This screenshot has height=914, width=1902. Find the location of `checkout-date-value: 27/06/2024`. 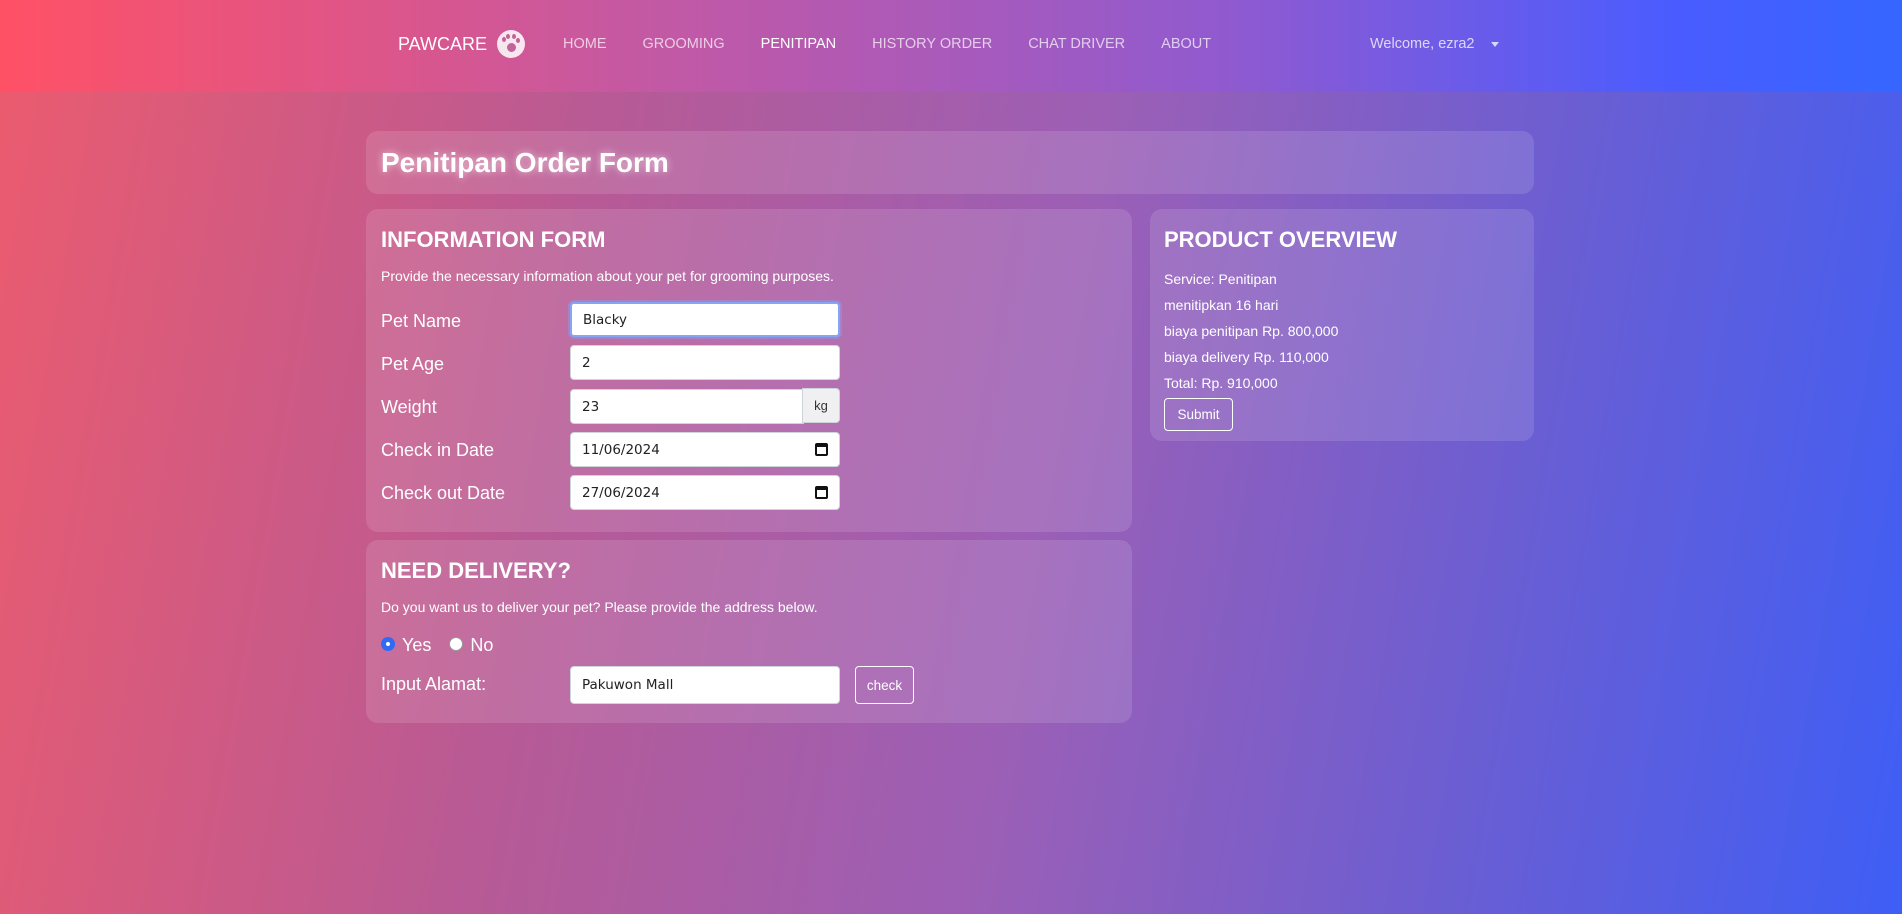

checkout-date-value: 27/06/2024 is located at coordinates (621, 492).